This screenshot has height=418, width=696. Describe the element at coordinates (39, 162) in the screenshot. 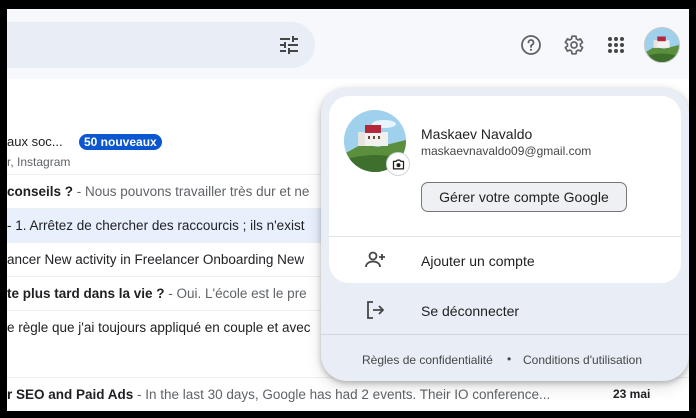

I see `promotions-senders: r, Instagram` at that location.